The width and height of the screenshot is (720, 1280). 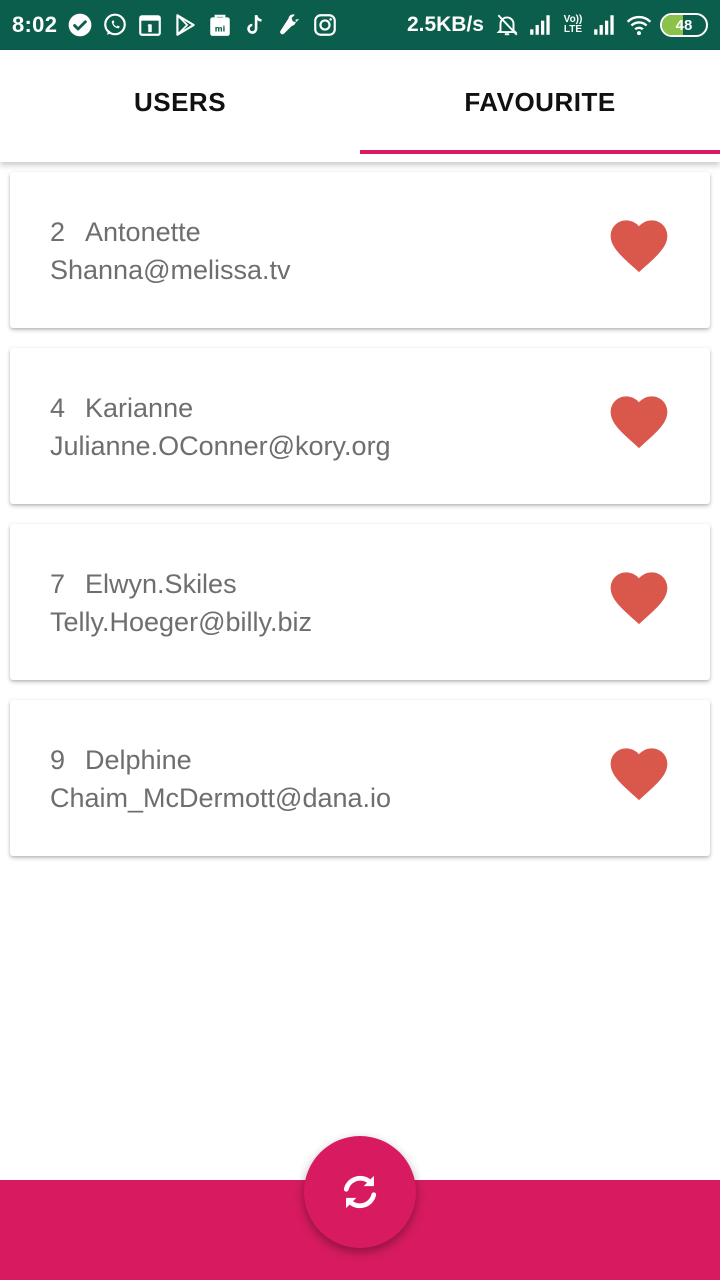 What do you see at coordinates (220, 29) in the screenshot?
I see `svg-text: mi` at bounding box center [220, 29].